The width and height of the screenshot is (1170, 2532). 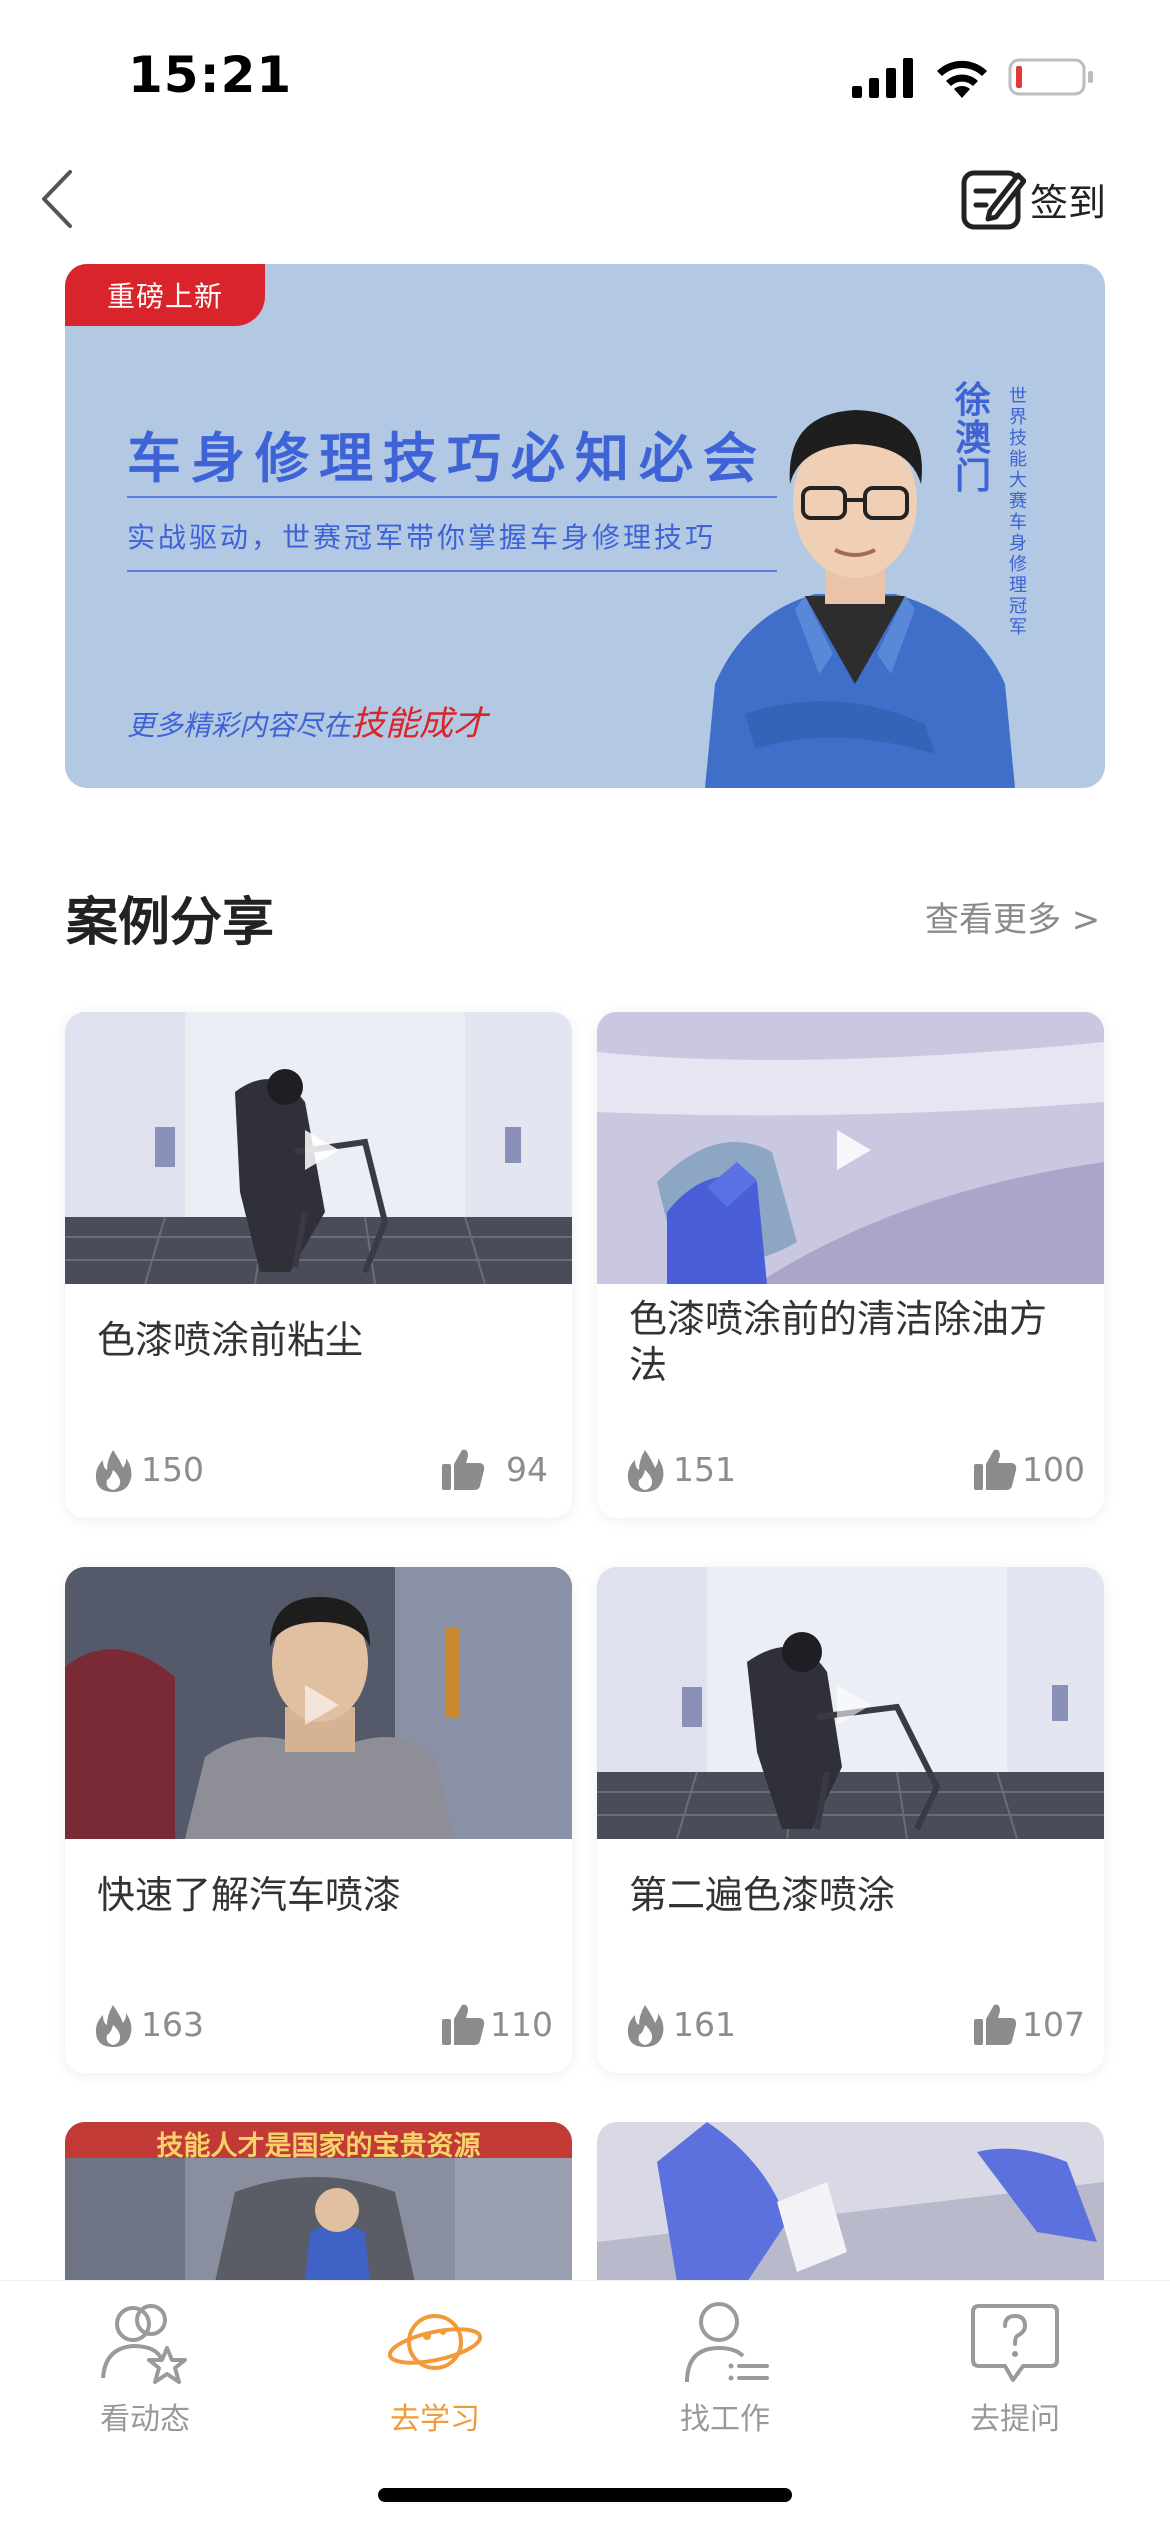 I want to click on banner-subtitle: 实战驱动，世赛冠军带你掌握车身修理技巧, so click(x=422, y=537).